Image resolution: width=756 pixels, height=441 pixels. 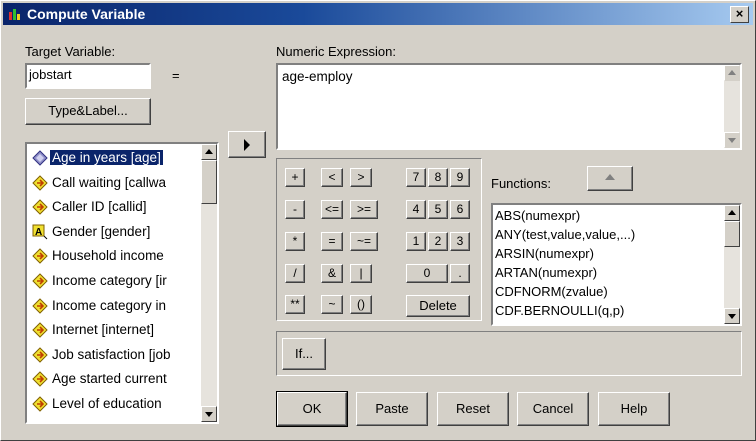 What do you see at coordinates (438, 209) in the screenshot?
I see `key-5: 5` at bounding box center [438, 209].